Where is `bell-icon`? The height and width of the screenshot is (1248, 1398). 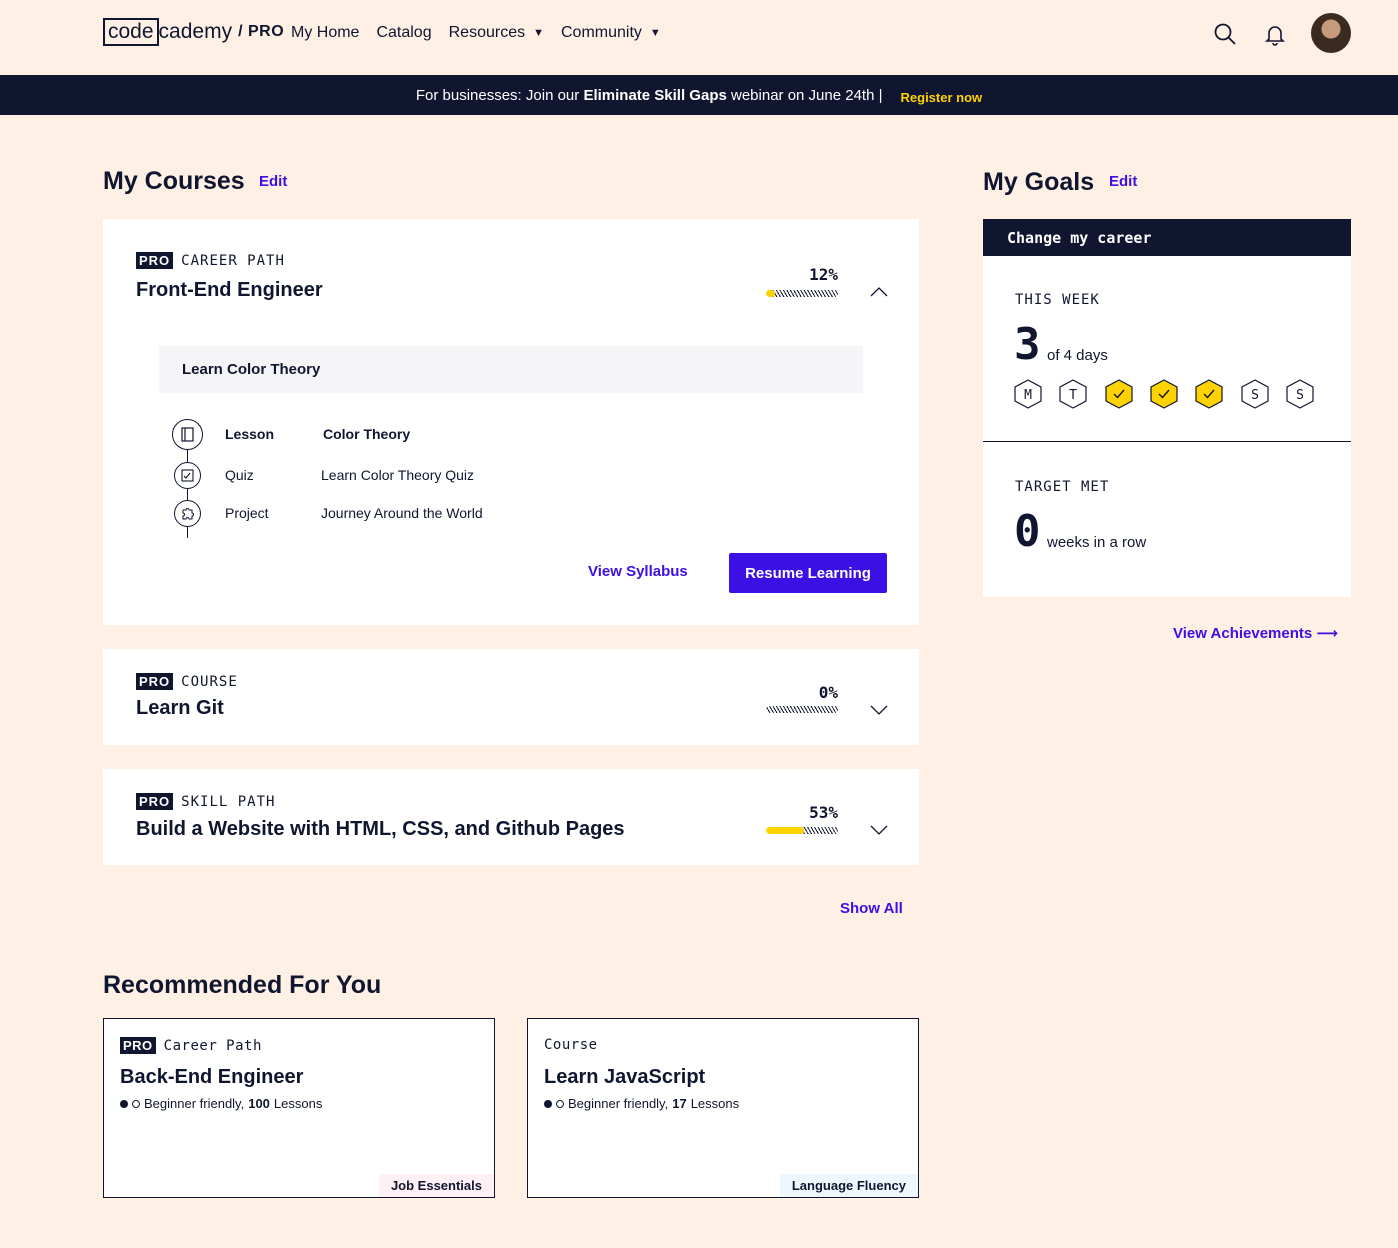 bell-icon is located at coordinates (1275, 34).